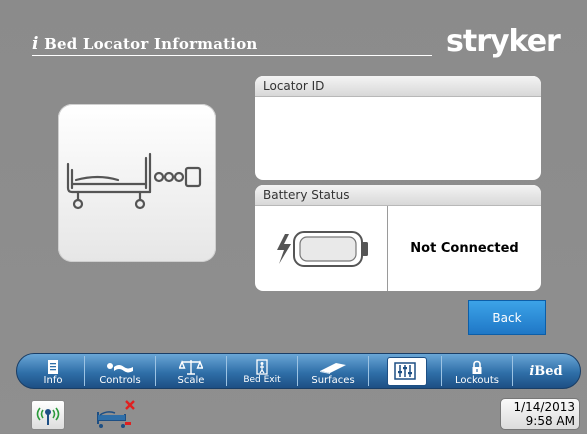 This screenshot has height=434, width=587. I want to click on date-text: 1/14/2013, so click(544, 407).